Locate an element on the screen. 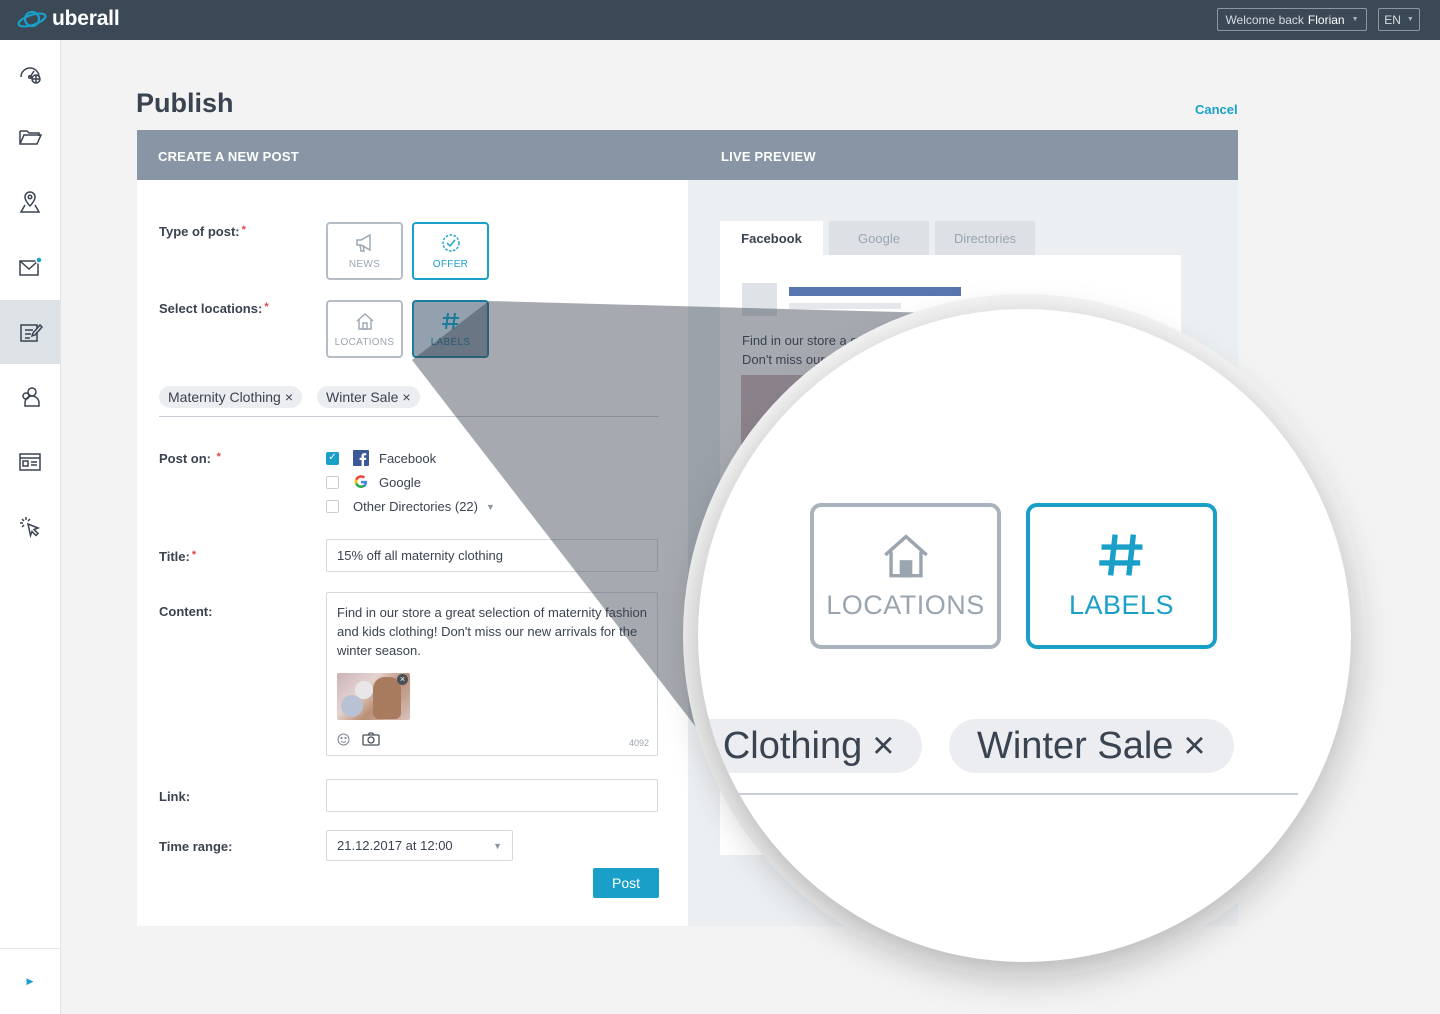 The image size is (1440, 1014). label-tag-winter-sale: Winter Sale × is located at coordinates (368, 397).